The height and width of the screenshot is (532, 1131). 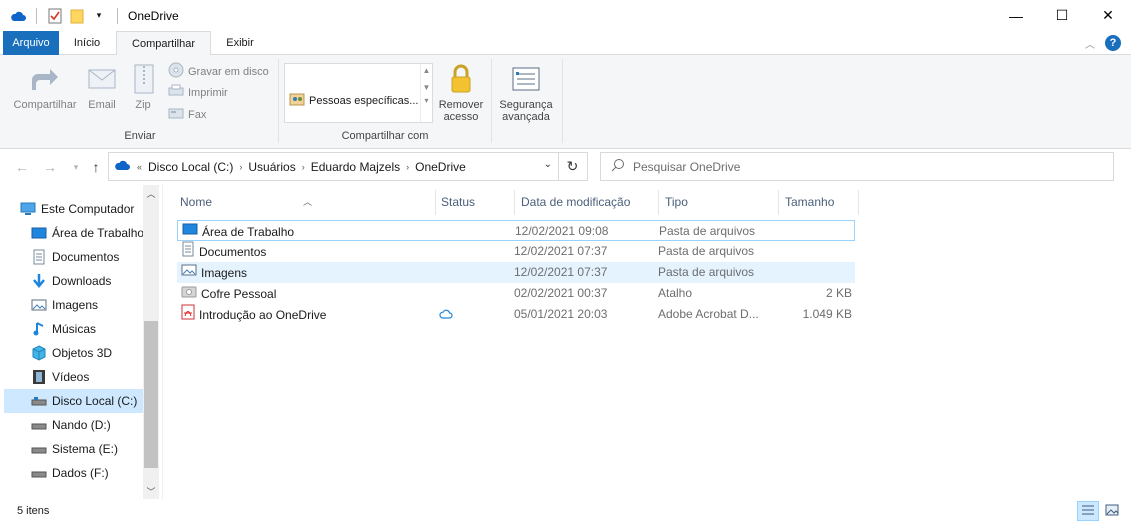 What do you see at coordinates (426, 93) in the screenshot?
I see `gallery-scroll: ▲ ▼ ▾` at bounding box center [426, 93].